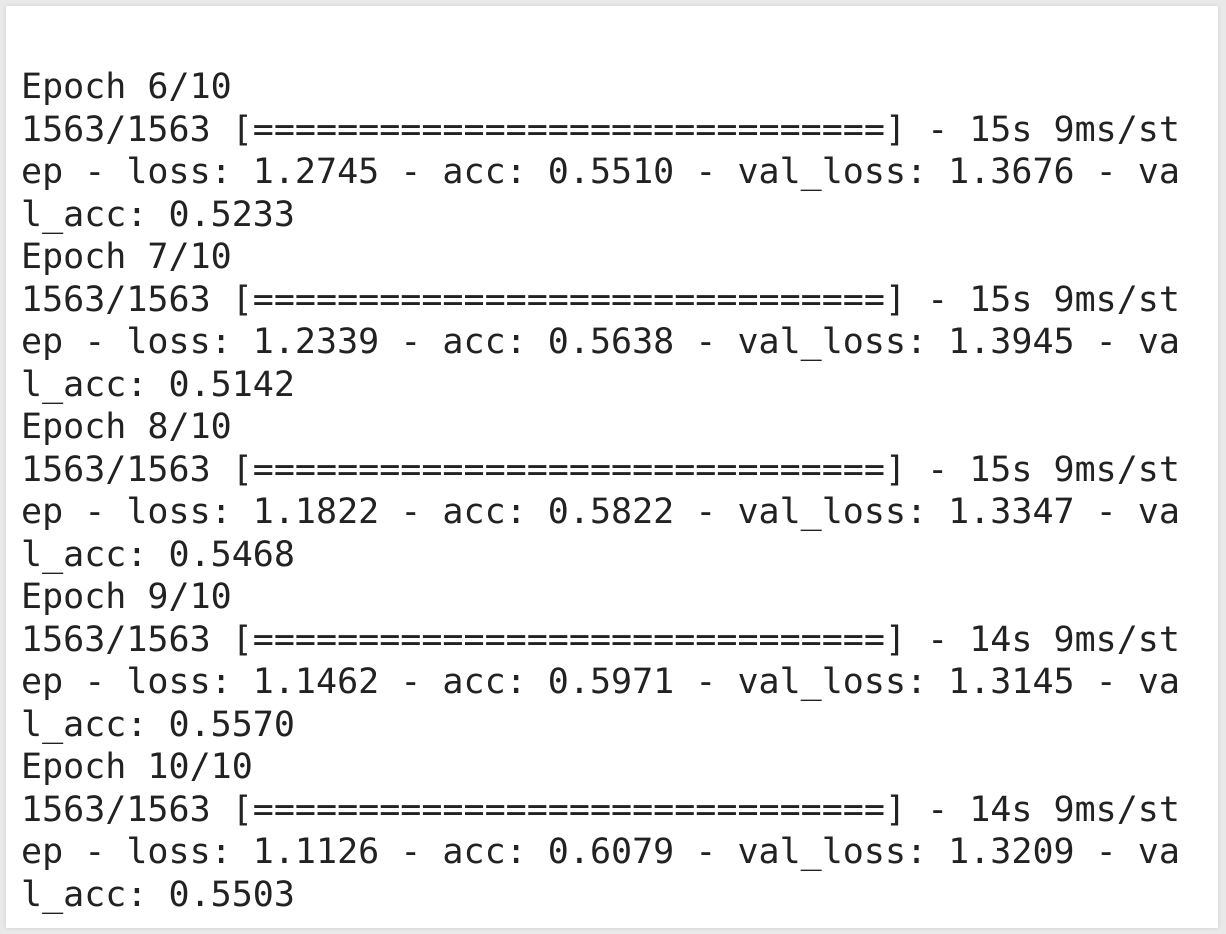 The image size is (1226, 934). What do you see at coordinates (126, 597) in the screenshot?
I see `log-line: Epoch 9/10` at bounding box center [126, 597].